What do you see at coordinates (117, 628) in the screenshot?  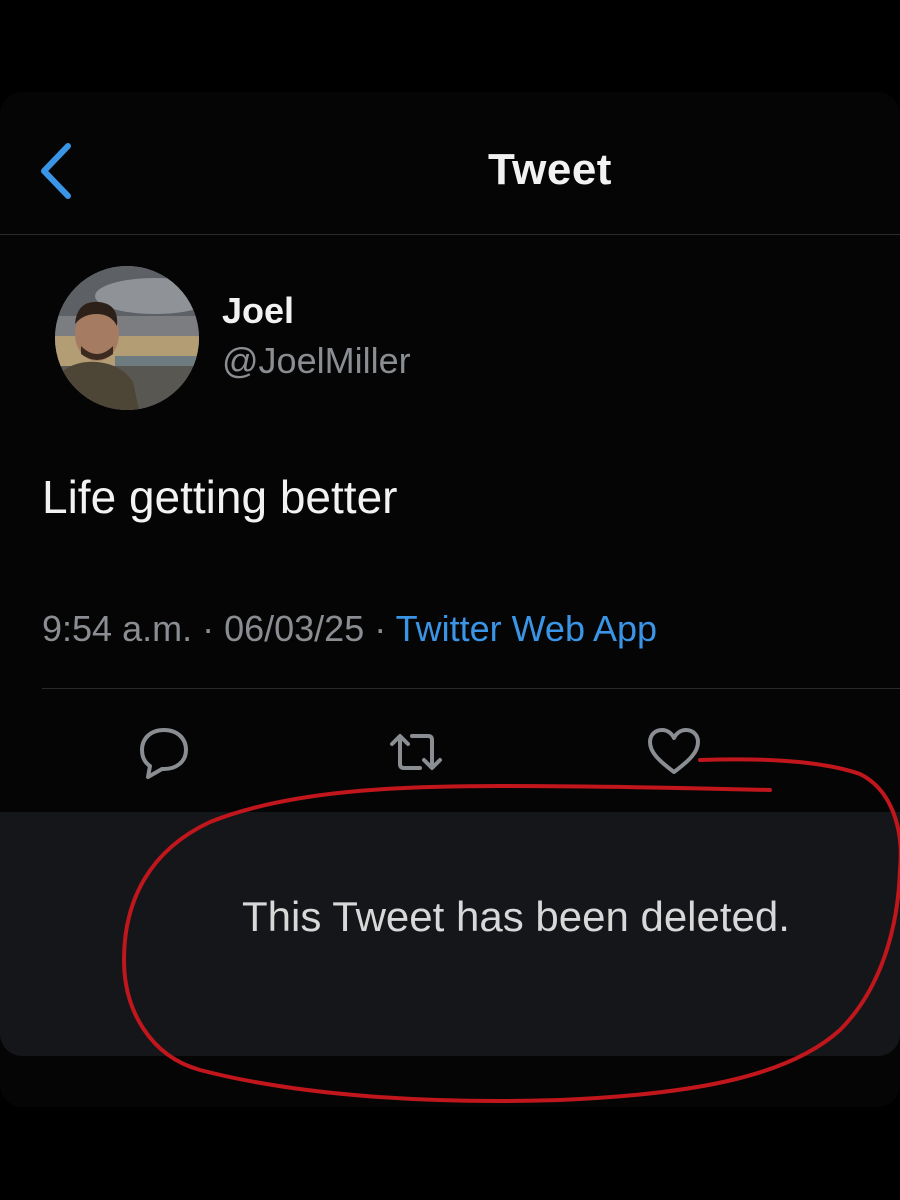 I see `tweet-time: 9:54 a.m.` at bounding box center [117, 628].